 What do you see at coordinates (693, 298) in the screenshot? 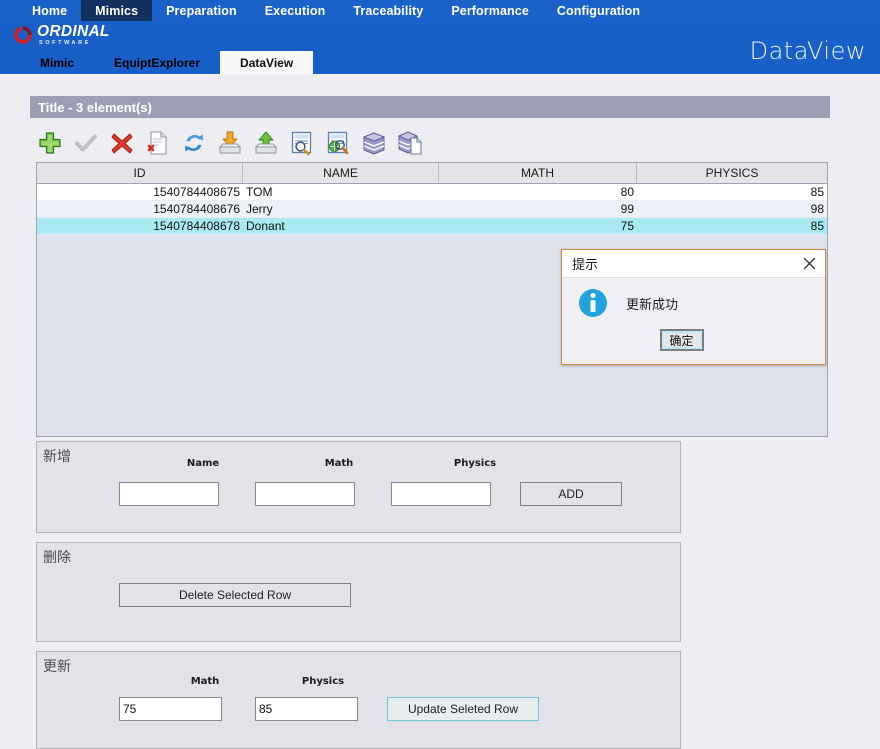
I see `dialog-body: 更新成功` at bounding box center [693, 298].